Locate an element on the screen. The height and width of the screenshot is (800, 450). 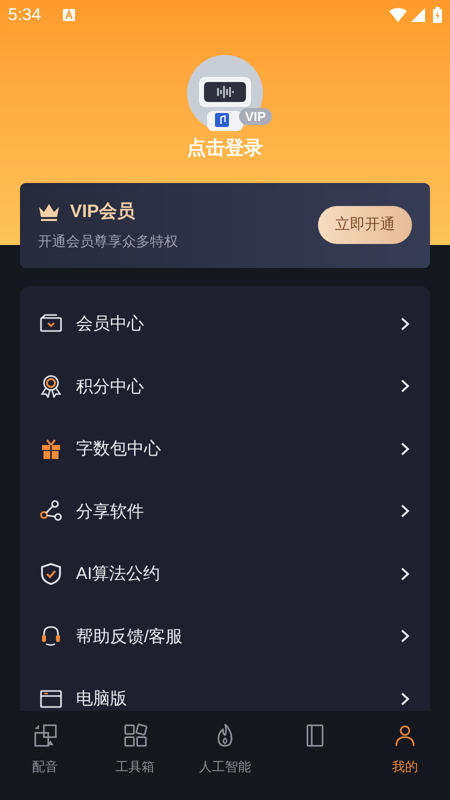
gift-icon is located at coordinates (51, 448).